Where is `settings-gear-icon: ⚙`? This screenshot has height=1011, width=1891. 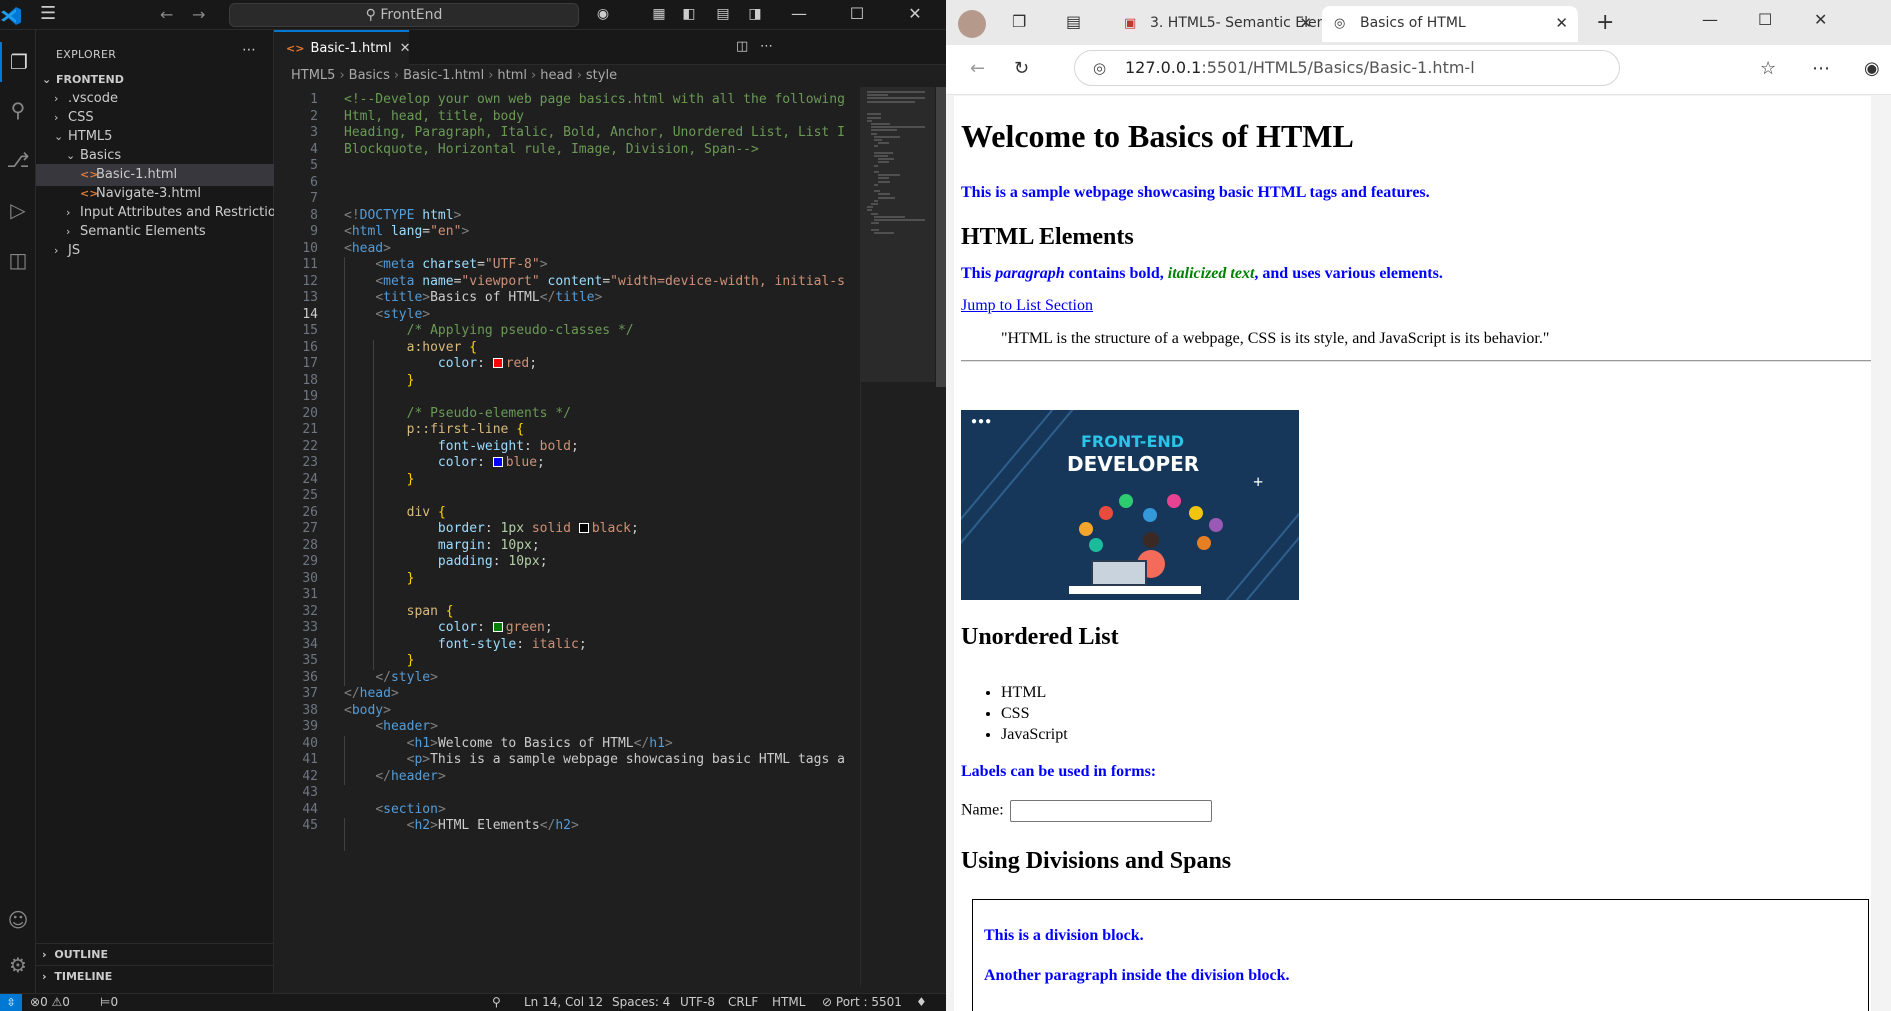
settings-gear-icon: ⚙ is located at coordinates (18, 965).